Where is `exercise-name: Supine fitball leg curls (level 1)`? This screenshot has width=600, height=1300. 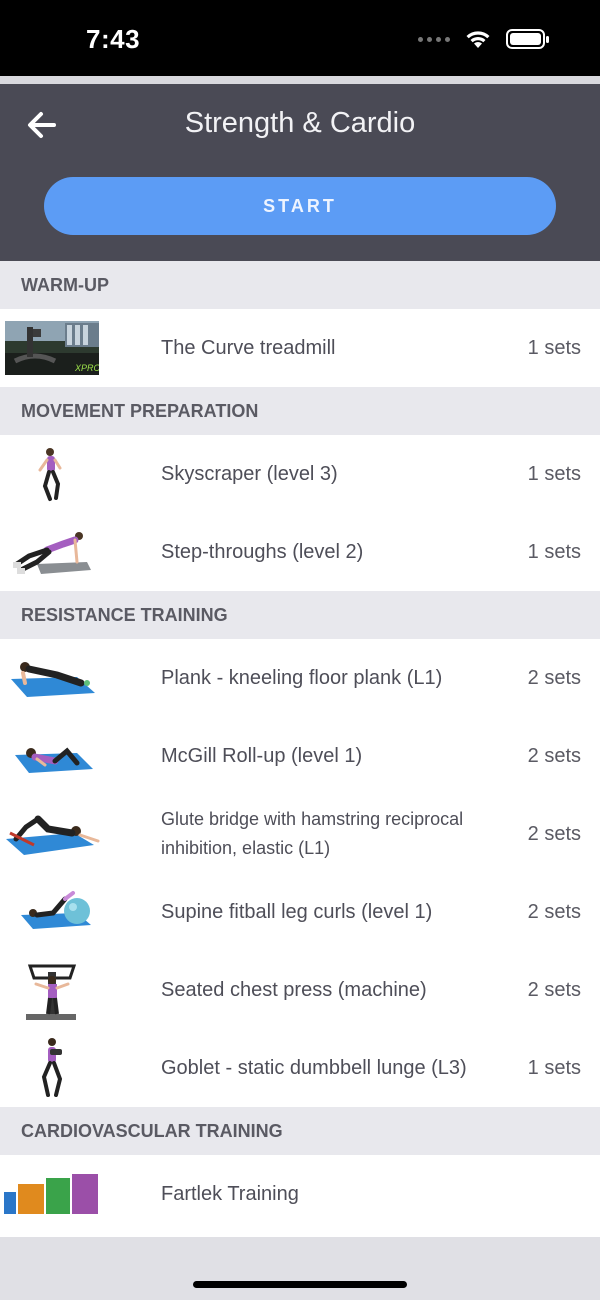
exercise-name: Supine fitball leg curls (level 1) is located at coordinates (297, 911).